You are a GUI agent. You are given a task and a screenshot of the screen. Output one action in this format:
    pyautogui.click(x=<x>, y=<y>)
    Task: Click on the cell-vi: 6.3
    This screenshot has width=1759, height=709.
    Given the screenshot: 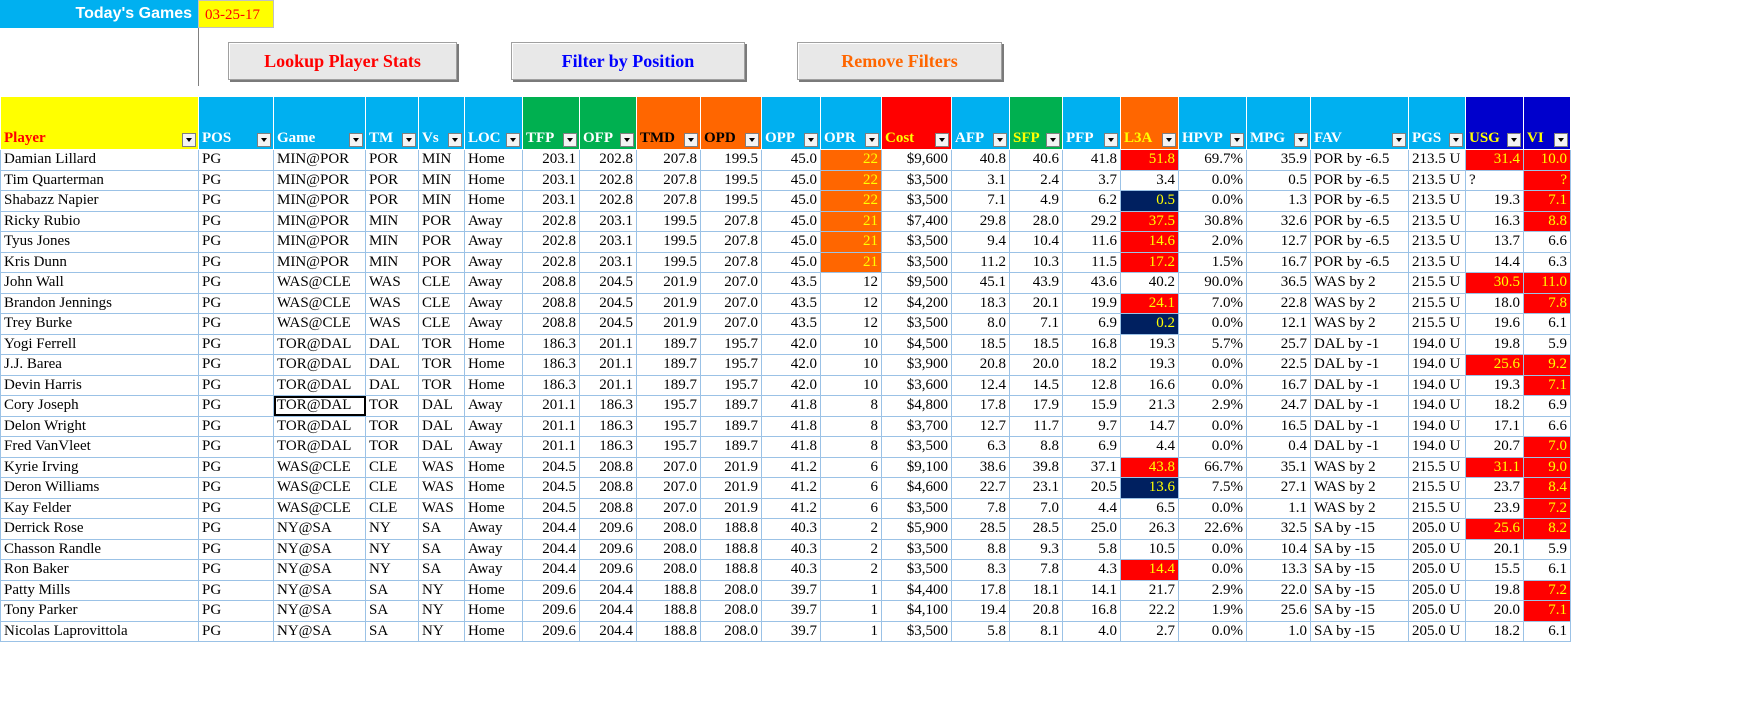 What is the action you would take?
    pyautogui.click(x=1547, y=262)
    